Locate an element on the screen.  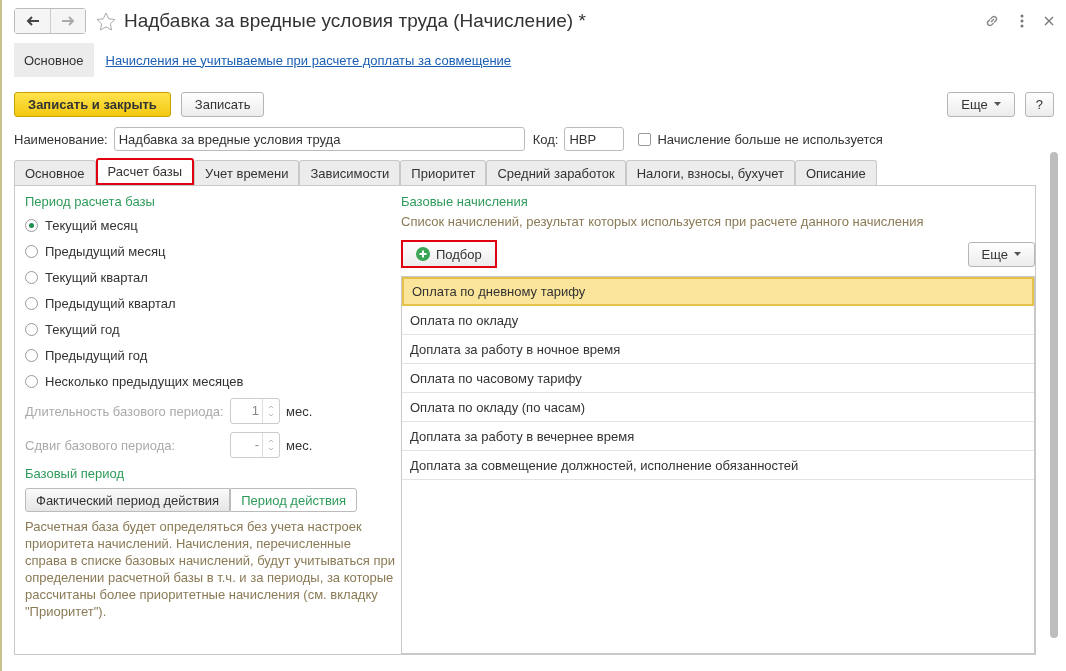
tab: Приоритет is located at coordinates (443, 172).